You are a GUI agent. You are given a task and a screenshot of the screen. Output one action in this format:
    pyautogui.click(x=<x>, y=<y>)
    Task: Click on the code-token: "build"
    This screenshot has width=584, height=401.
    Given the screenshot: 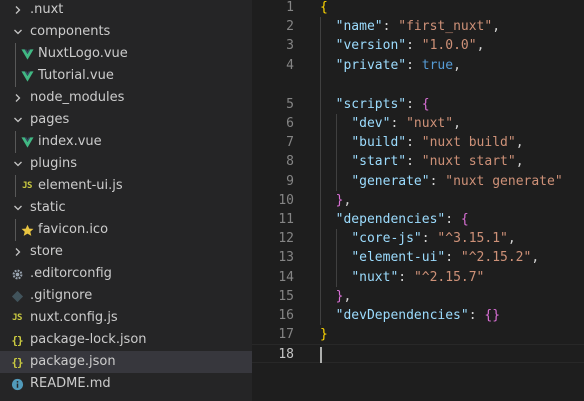 What is the action you would take?
    pyautogui.click(x=379, y=142)
    